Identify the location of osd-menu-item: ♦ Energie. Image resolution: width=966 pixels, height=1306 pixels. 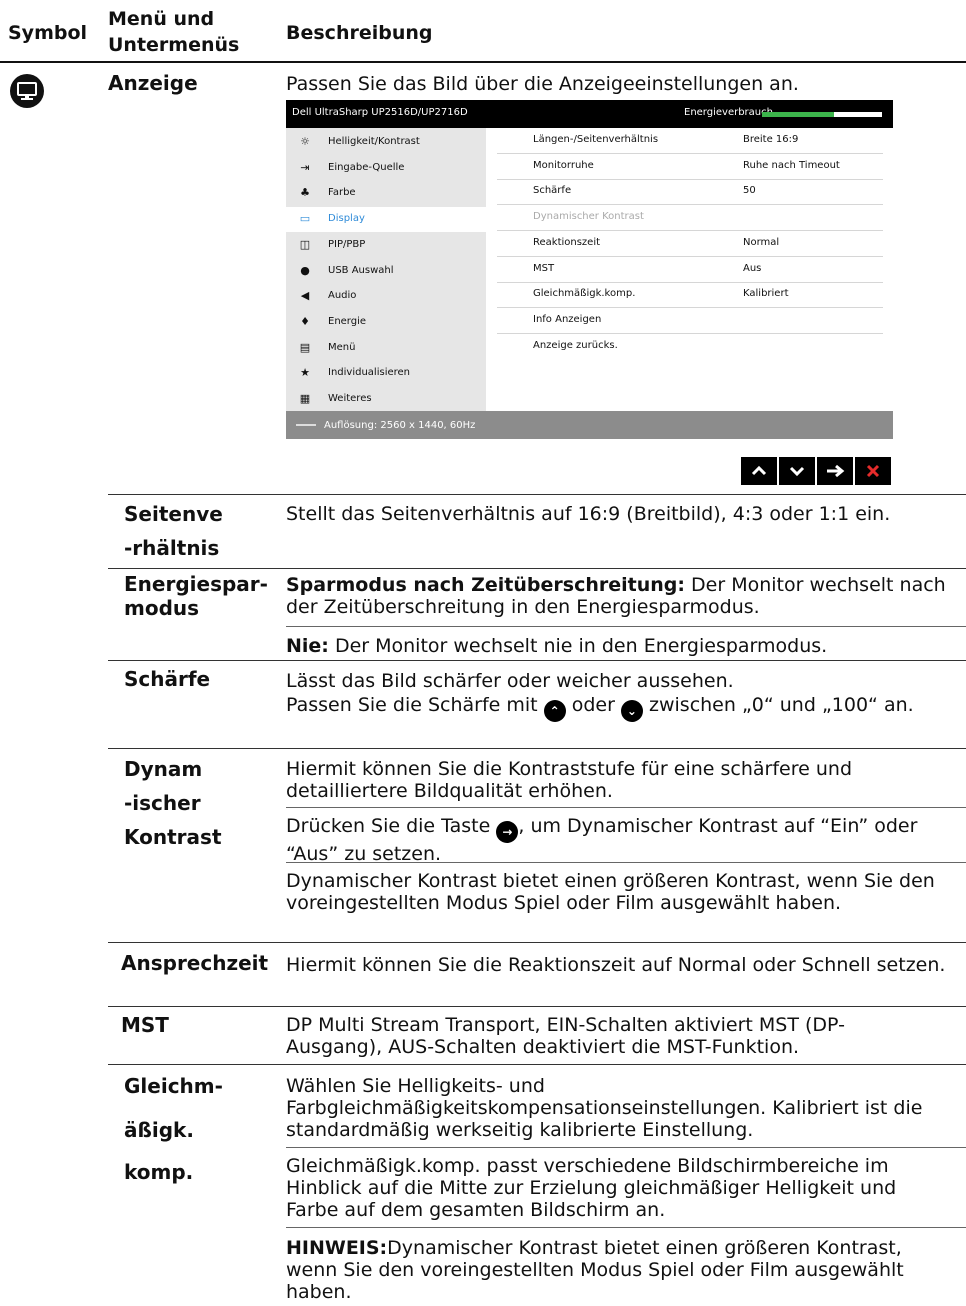
(386, 322).